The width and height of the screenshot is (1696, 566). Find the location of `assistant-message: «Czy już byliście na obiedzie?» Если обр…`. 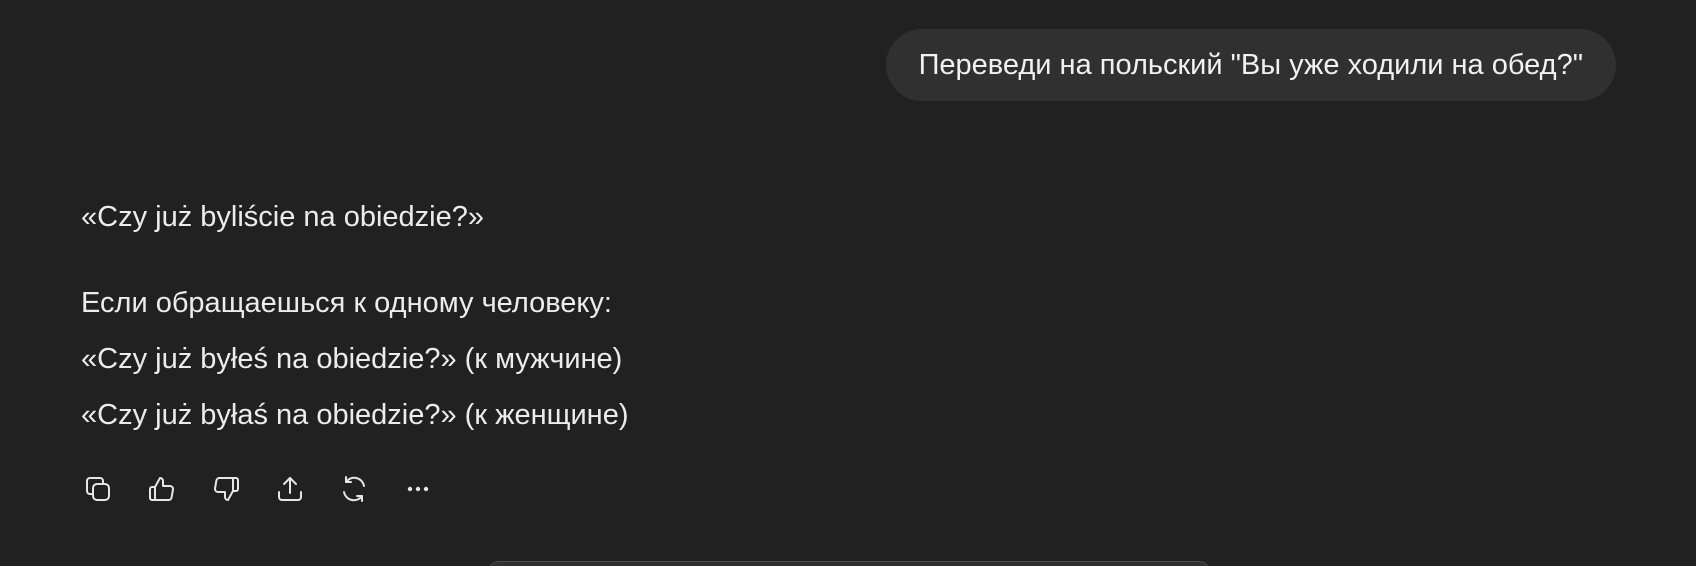

assistant-message: «Czy już byliście na obiedzie?» Если обр… is located at coordinates (354, 316).